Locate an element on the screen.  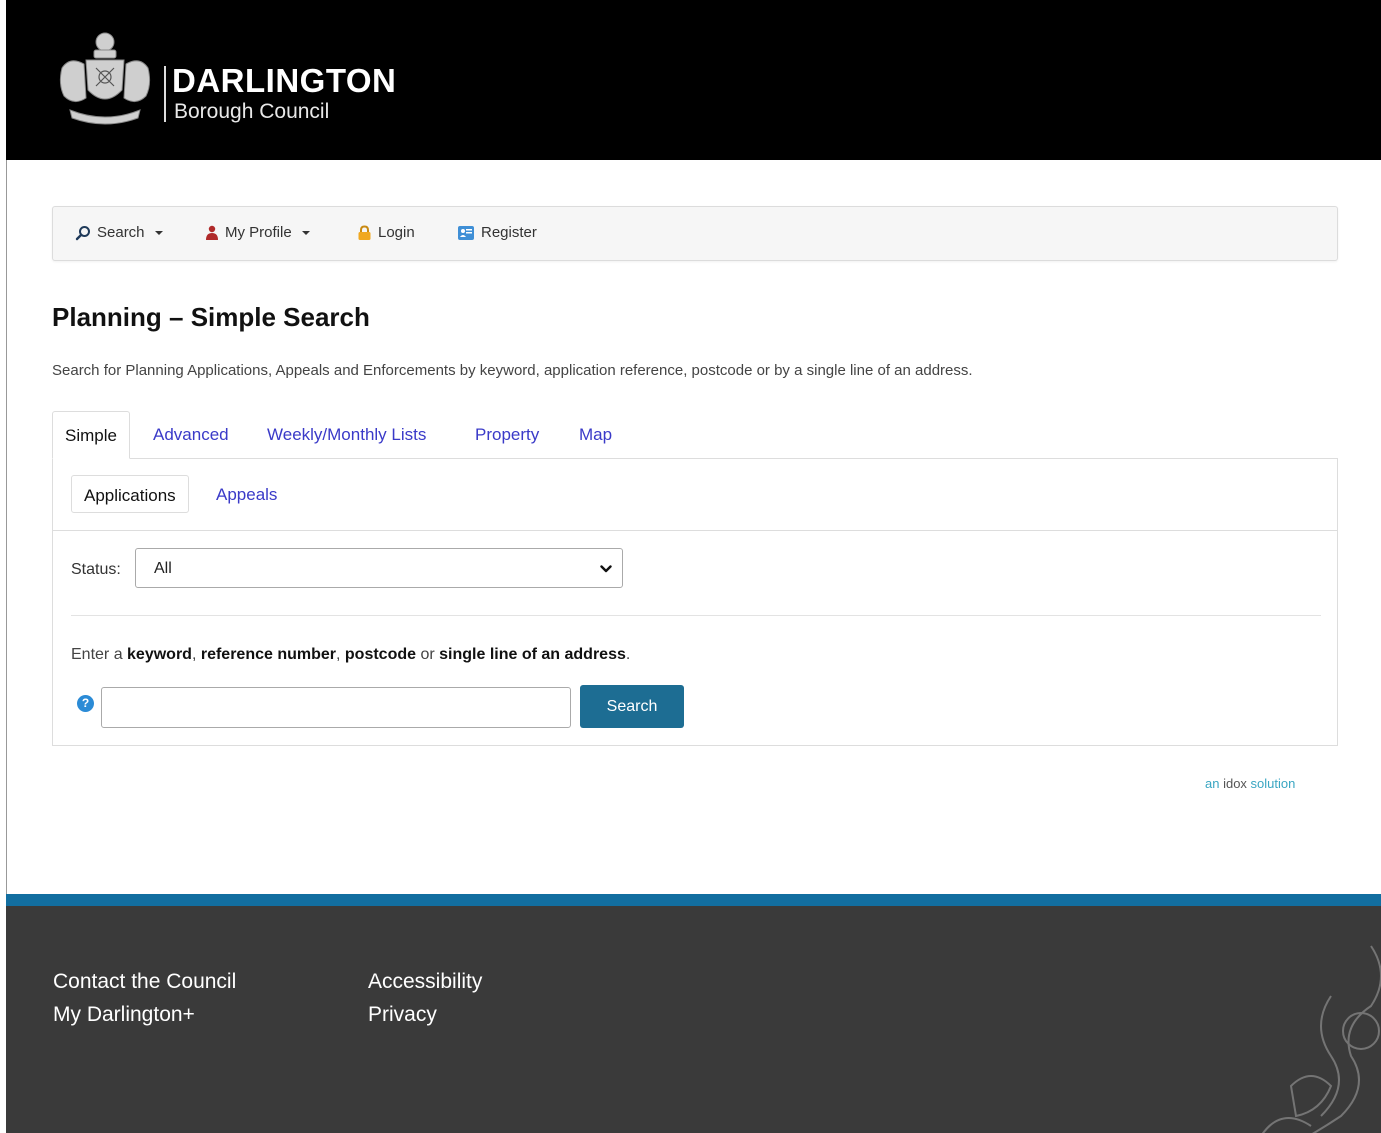
brand-subtitle: Borough Council is located at coordinates (252, 111).